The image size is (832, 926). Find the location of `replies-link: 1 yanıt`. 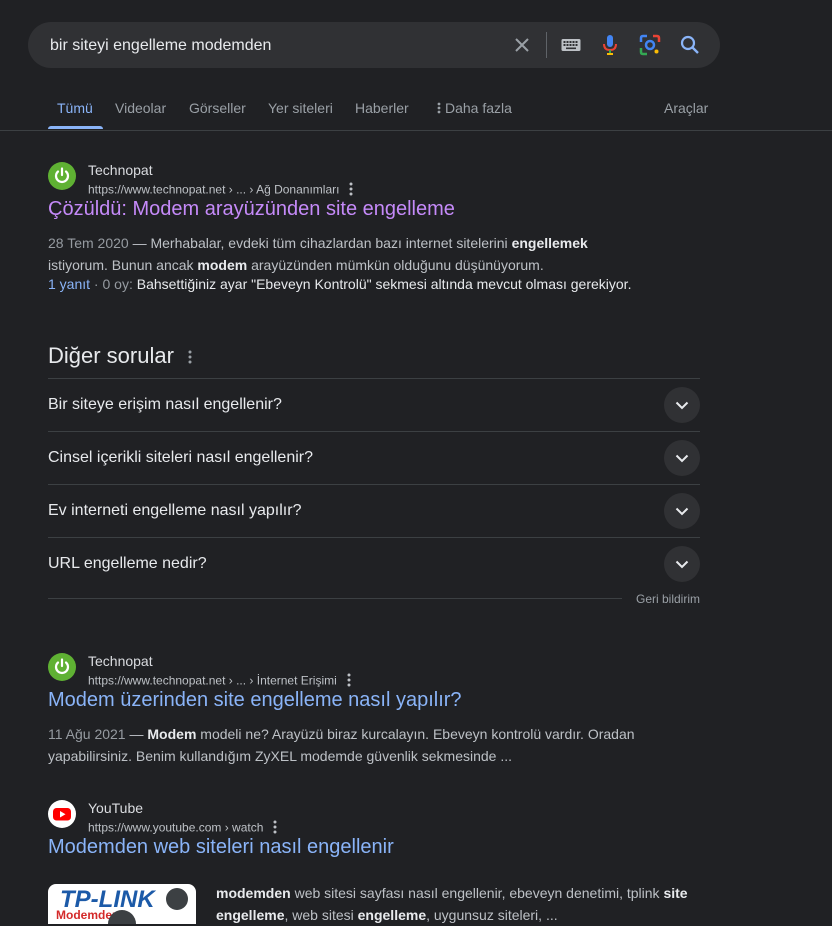

replies-link: 1 yanıt is located at coordinates (69, 284).